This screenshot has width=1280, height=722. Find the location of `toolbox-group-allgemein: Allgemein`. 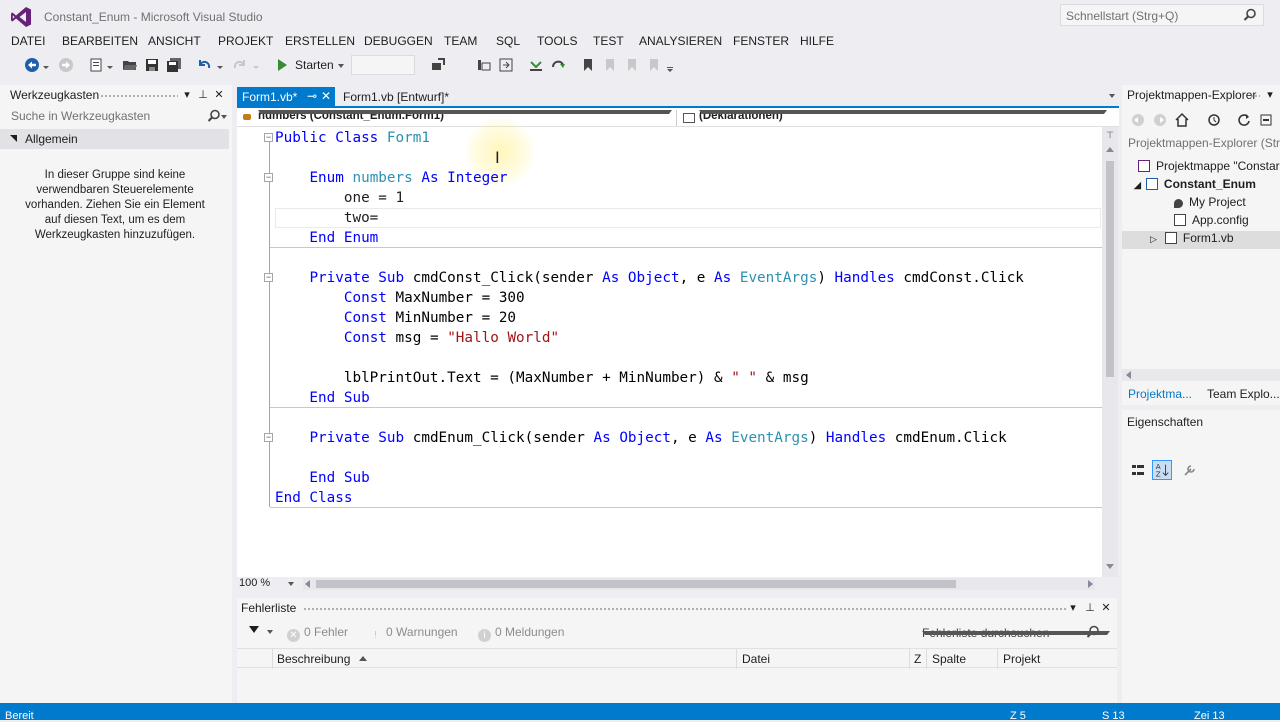

toolbox-group-allgemein: Allgemein is located at coordinates (114, 139).